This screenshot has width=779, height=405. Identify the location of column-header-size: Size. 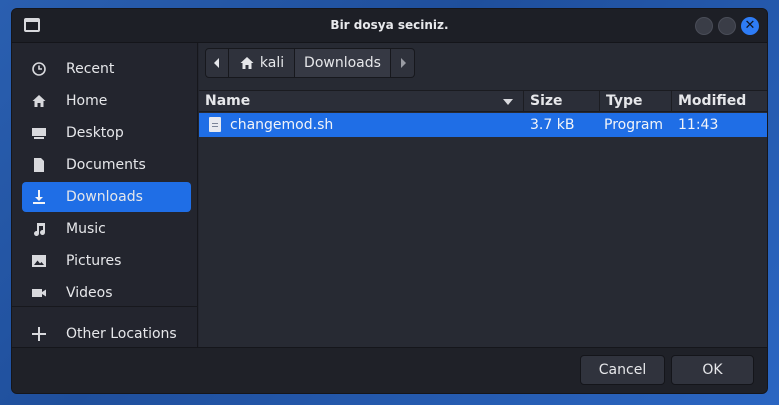
(562, 101).